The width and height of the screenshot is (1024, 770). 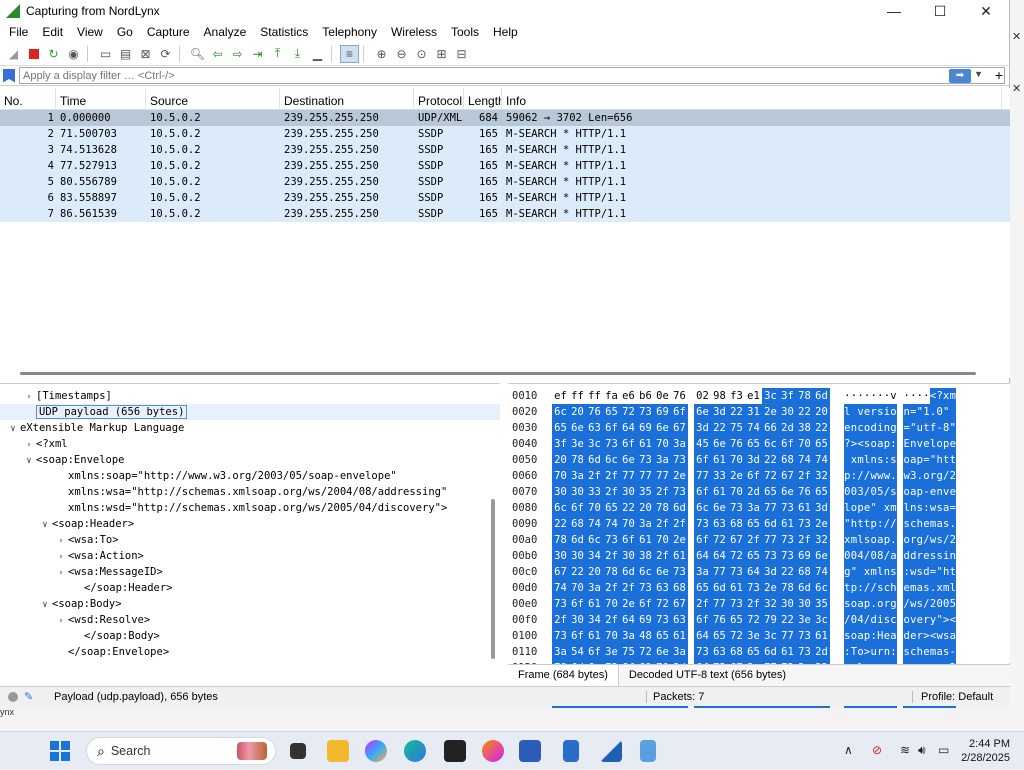 I want to click on maximize-button: ☐, so click(x=940, y=11).